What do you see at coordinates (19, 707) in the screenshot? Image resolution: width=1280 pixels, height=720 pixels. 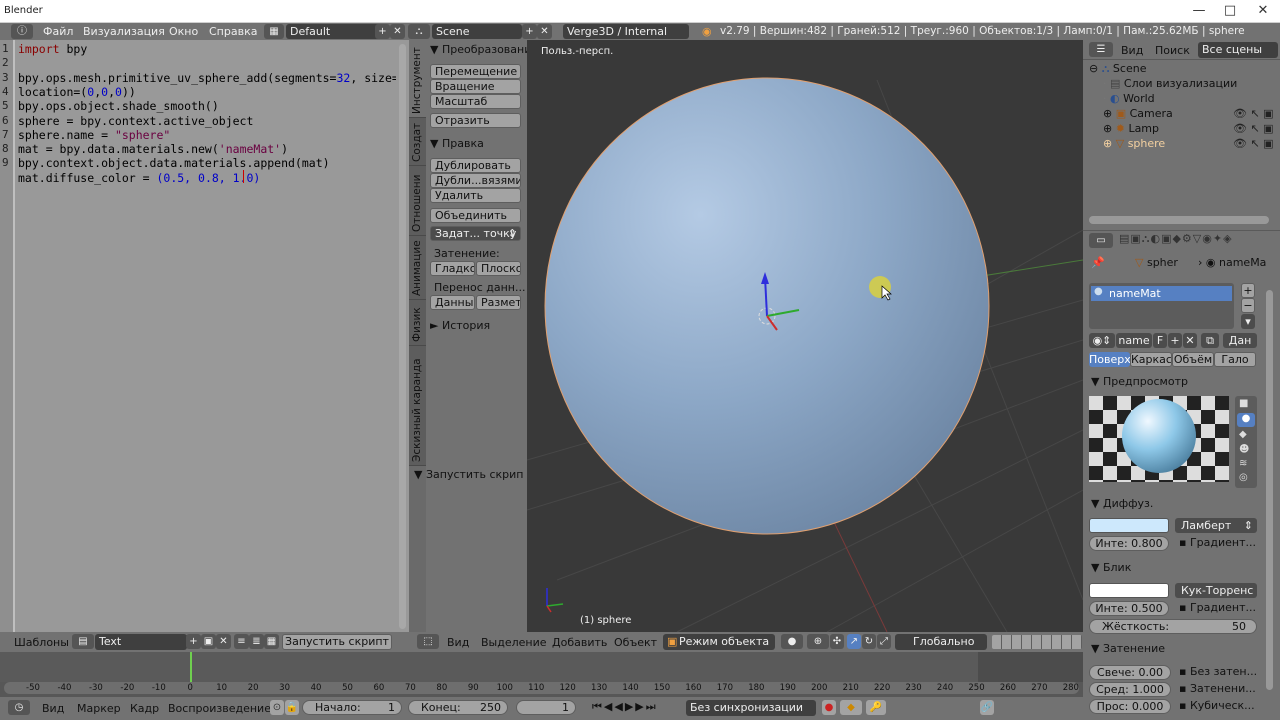 I see `timeline-editor-icon: ◷` at bounding box center [19, 707].